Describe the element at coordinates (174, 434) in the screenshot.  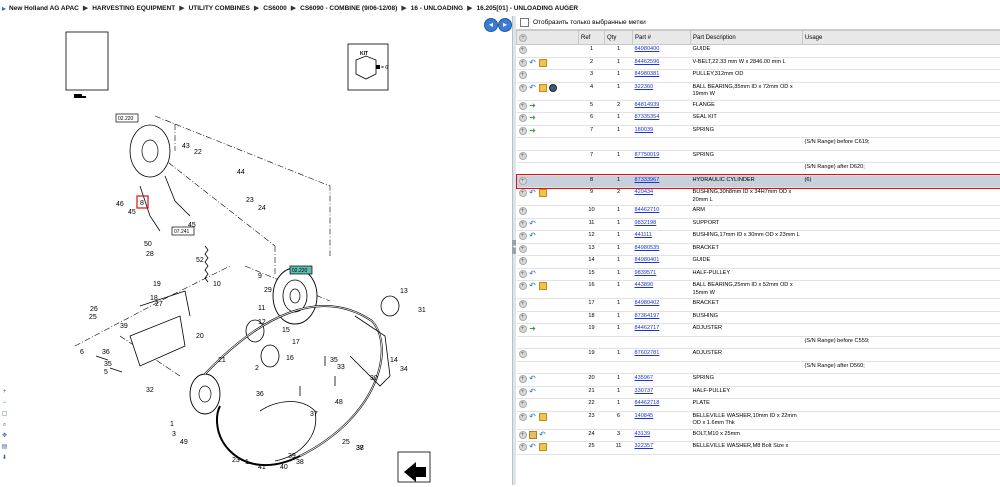
I see `reference-number: 3` at that location.